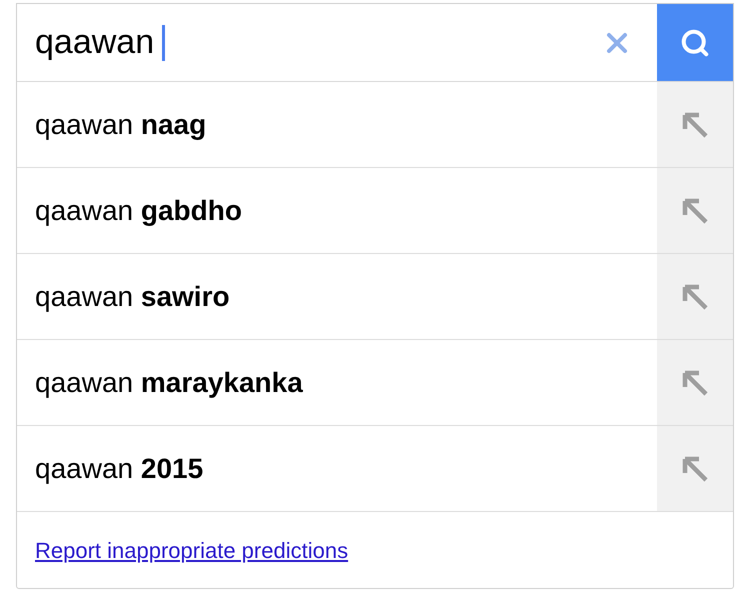  I want to click on report-link: Report inappropriate predictions, so click(191, 550).